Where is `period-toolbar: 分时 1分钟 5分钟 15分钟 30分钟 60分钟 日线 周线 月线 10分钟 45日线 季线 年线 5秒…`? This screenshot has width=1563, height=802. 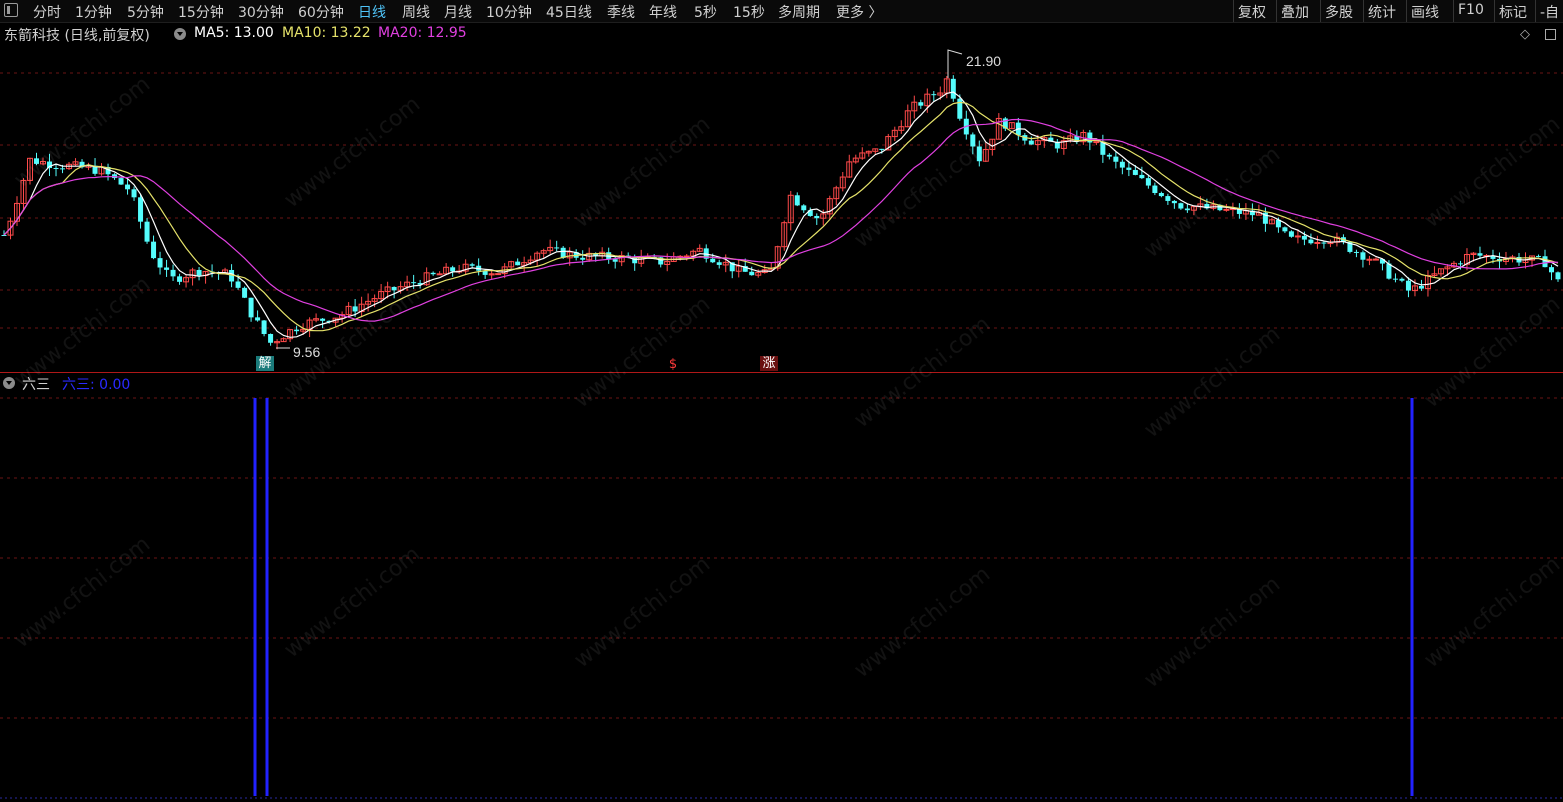
period-toolbar: 分时 1分钟 5分钟 15分钟 30分钟 60分钟 日线 周线 月线 10分钟 45日线 季线 年线 5秒… is located at coordinates (781, 11).